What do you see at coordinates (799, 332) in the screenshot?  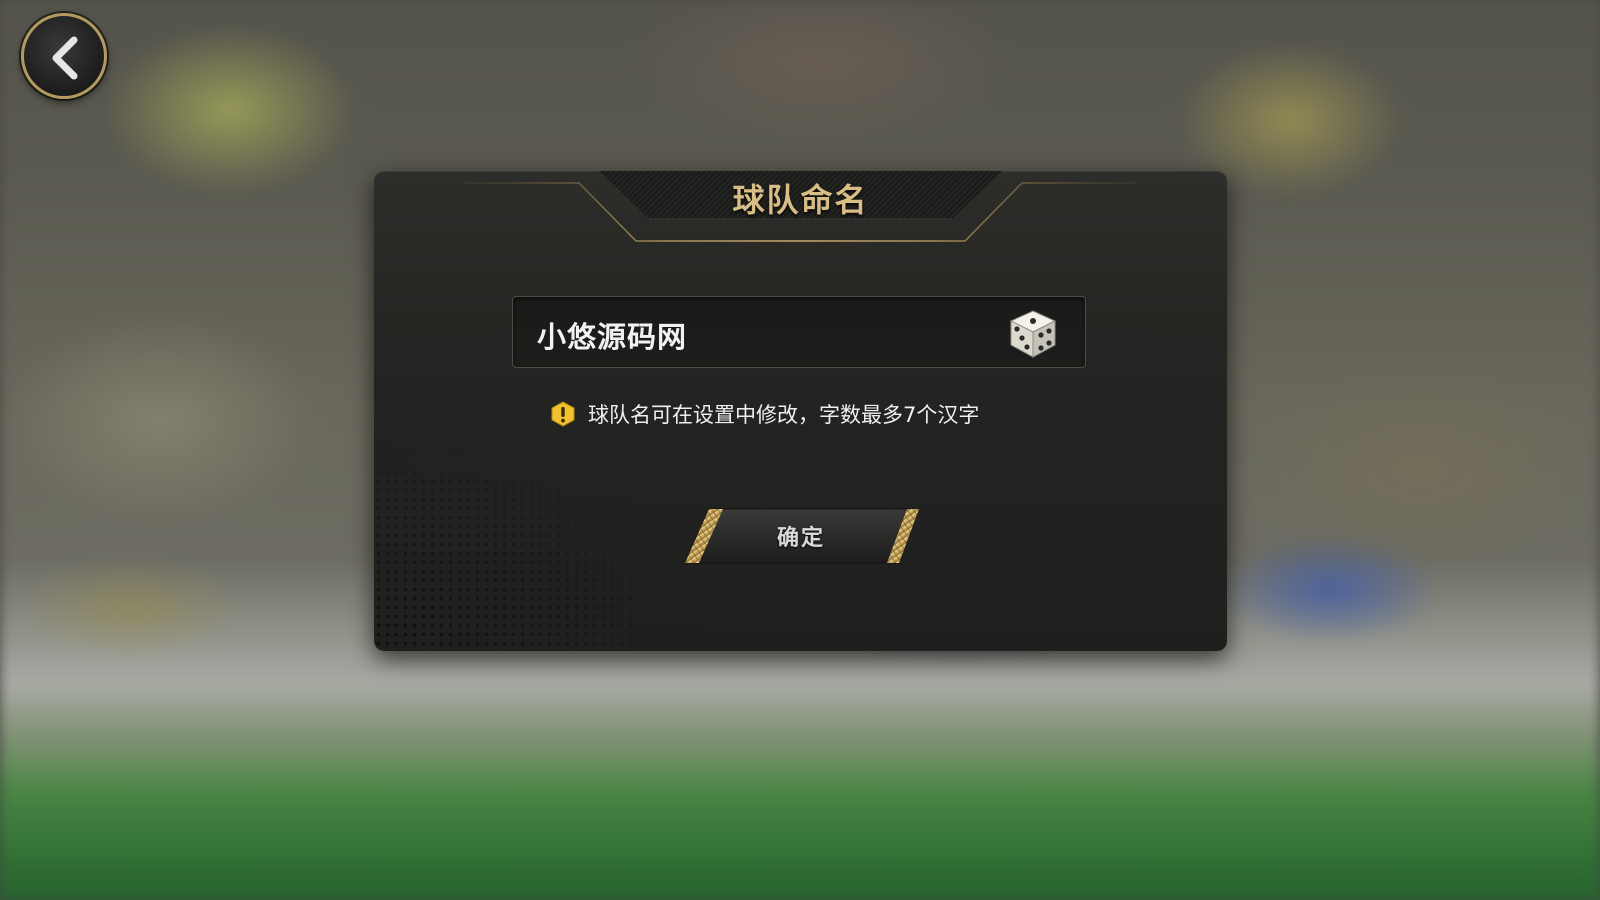 I see `team-name-input: 小悠源码网` at bounding box center [799, 332].